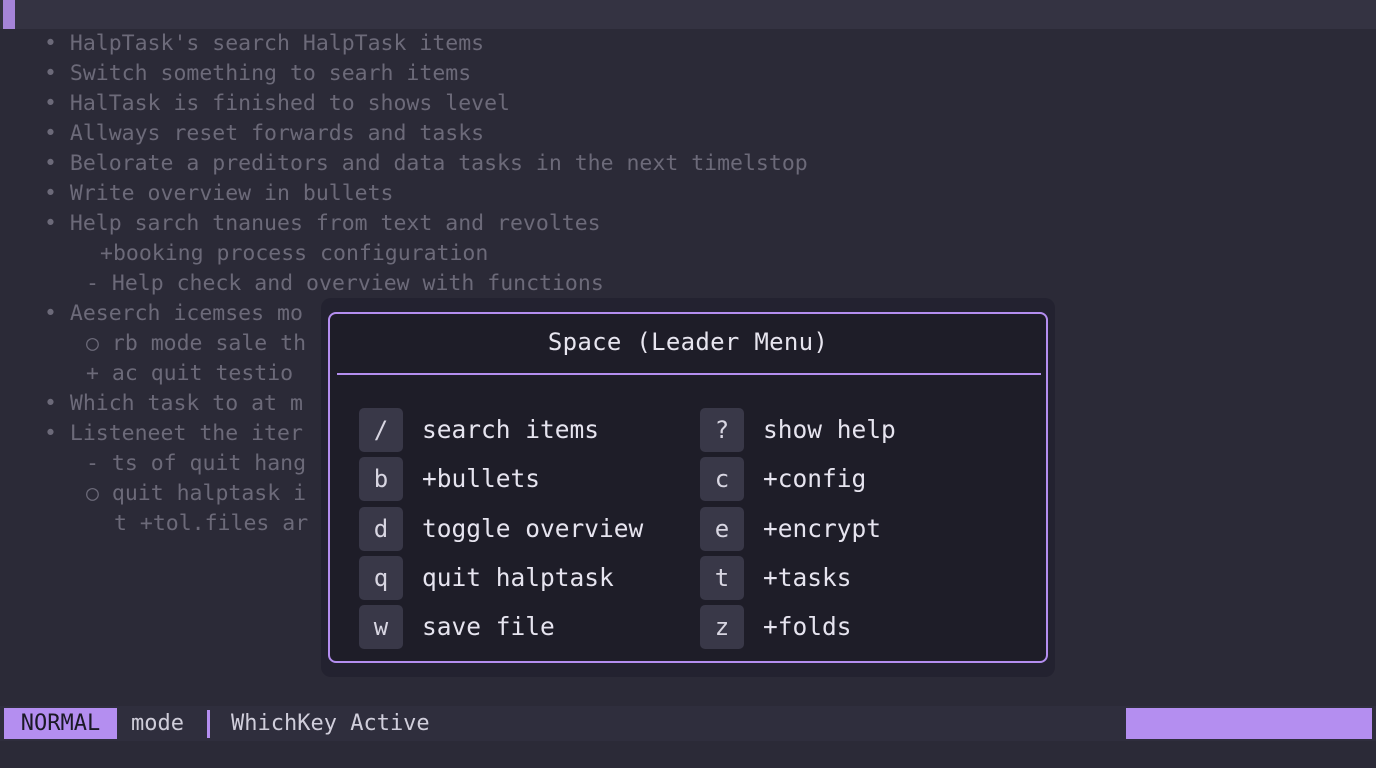  I want to click on menu-entry-bullets: b +bullets, so click(519, 479).